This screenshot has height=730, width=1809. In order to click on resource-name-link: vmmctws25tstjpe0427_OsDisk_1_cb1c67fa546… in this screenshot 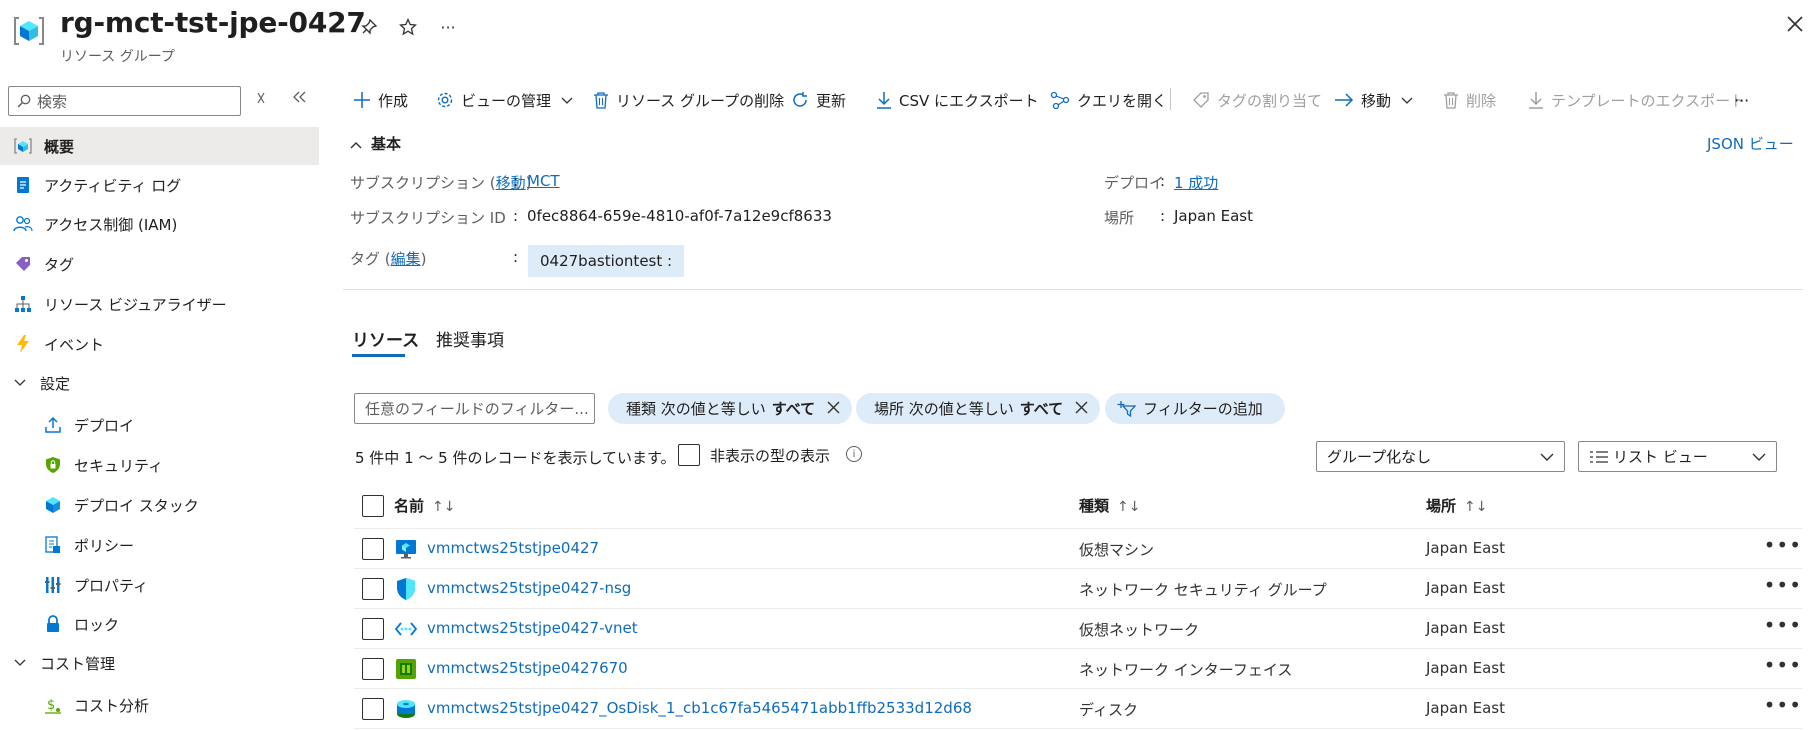, I will do `click(699, 708)`.